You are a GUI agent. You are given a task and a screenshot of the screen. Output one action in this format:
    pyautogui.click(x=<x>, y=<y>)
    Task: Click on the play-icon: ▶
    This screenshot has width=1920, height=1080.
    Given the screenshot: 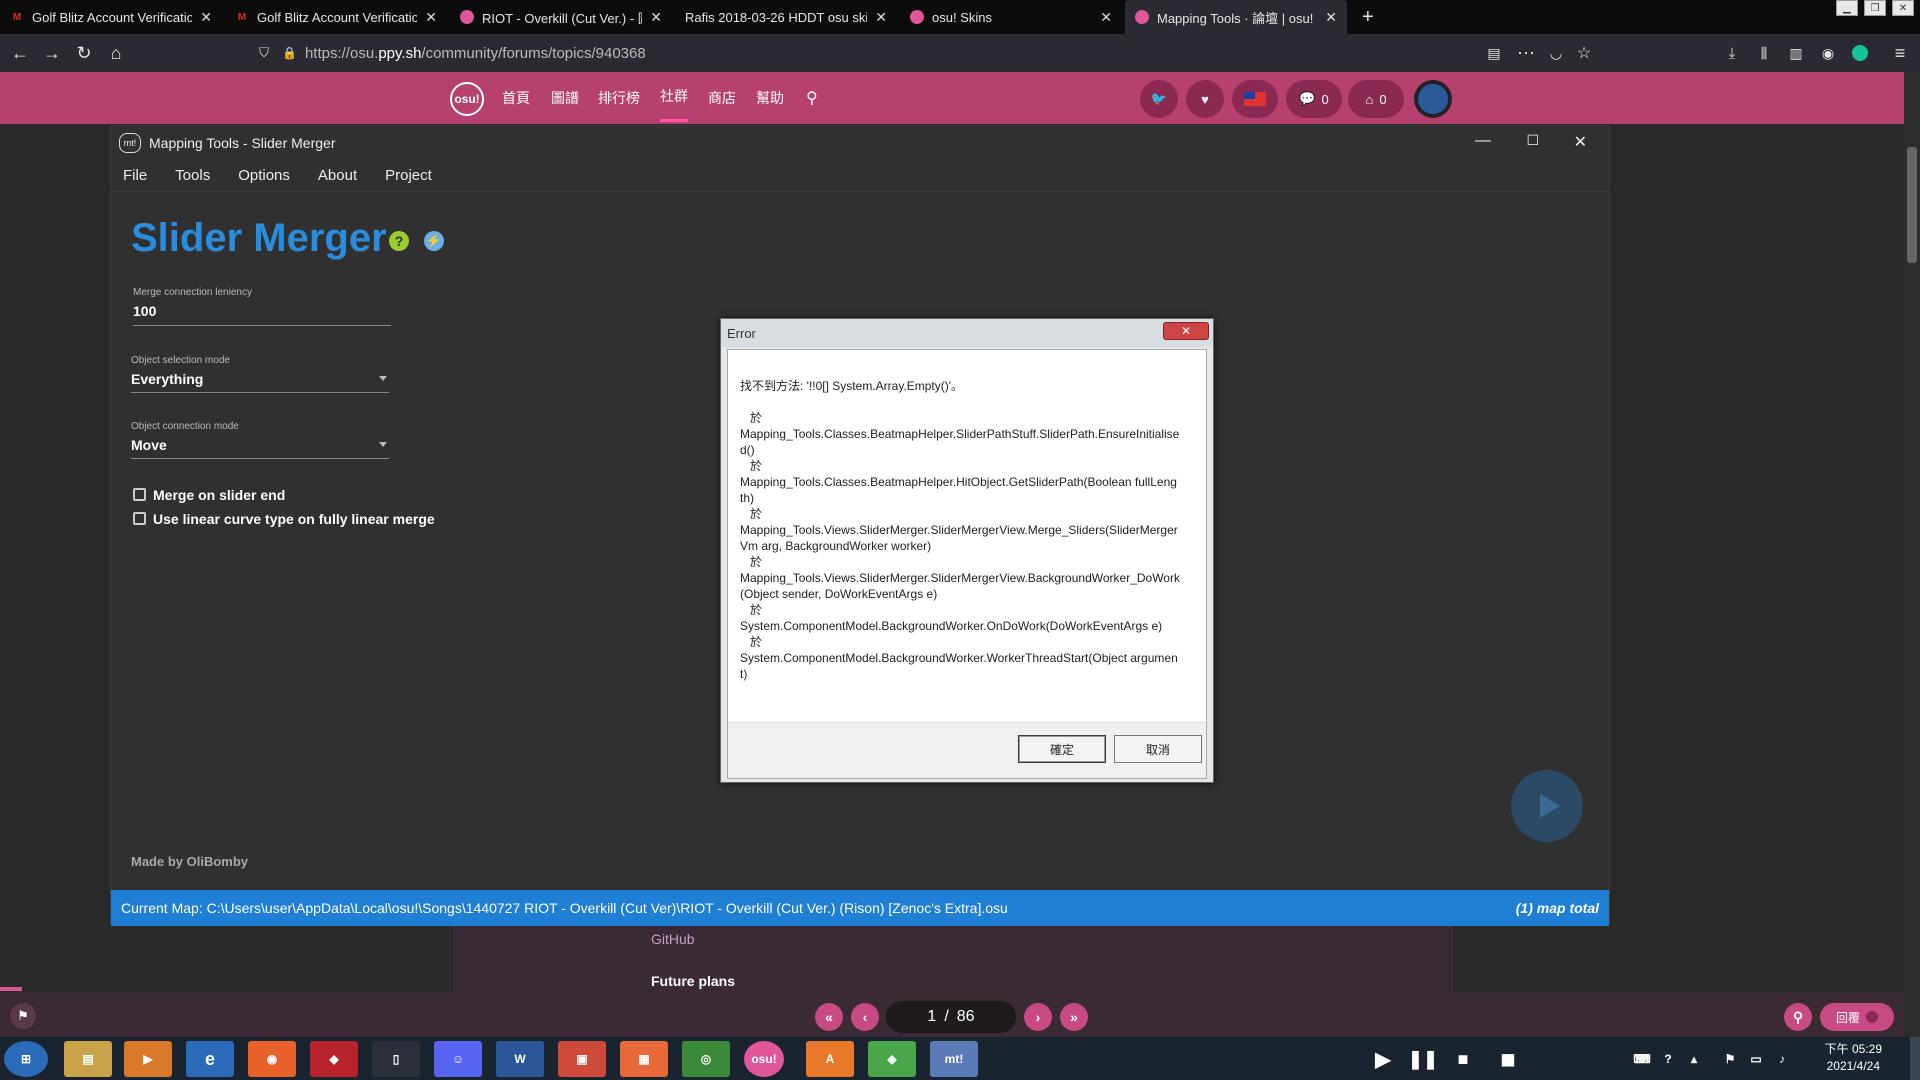 What is the action you would take?
    pyautogui.click(x=1383, y=1059)
    